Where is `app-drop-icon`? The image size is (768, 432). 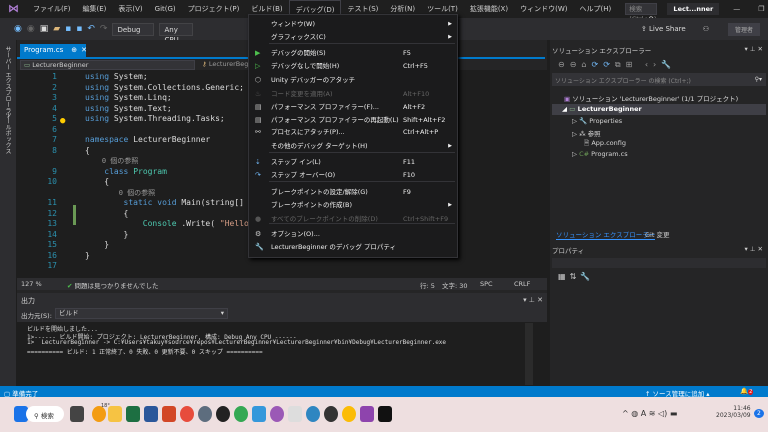
app-drop-icon is located at coordinates (277, 414).